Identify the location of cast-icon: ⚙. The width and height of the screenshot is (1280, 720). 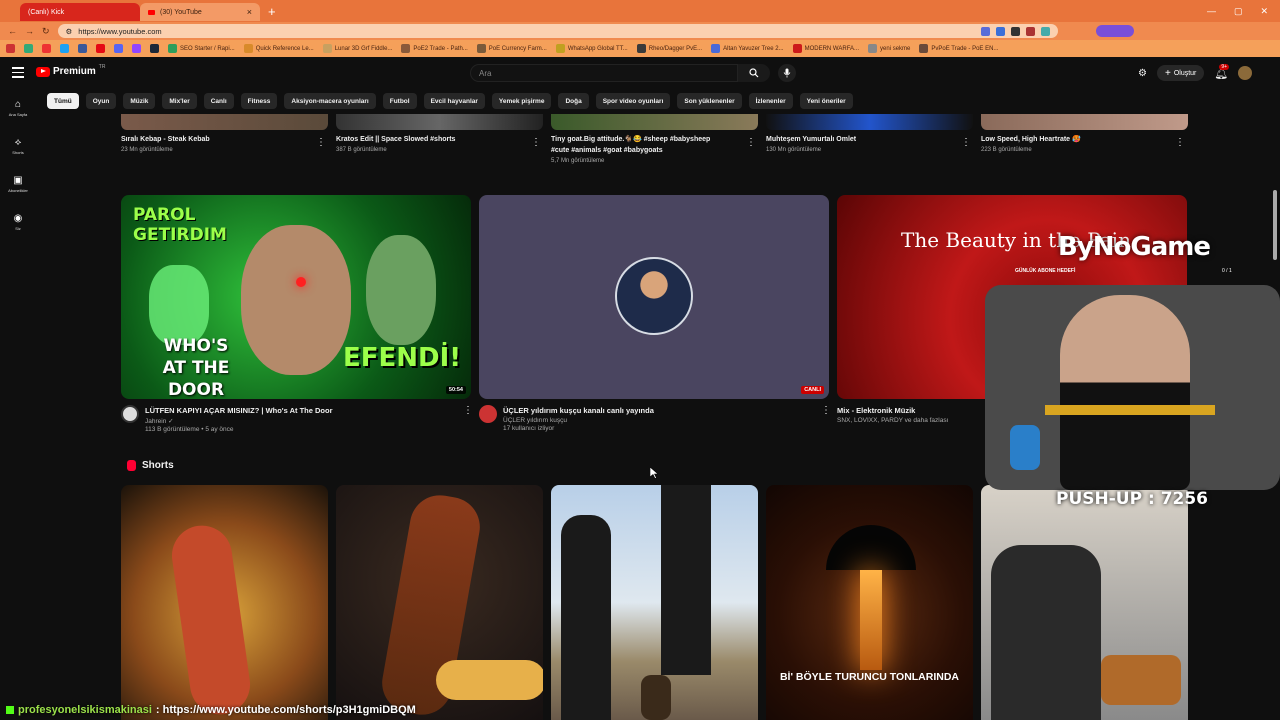
(1142, 73).